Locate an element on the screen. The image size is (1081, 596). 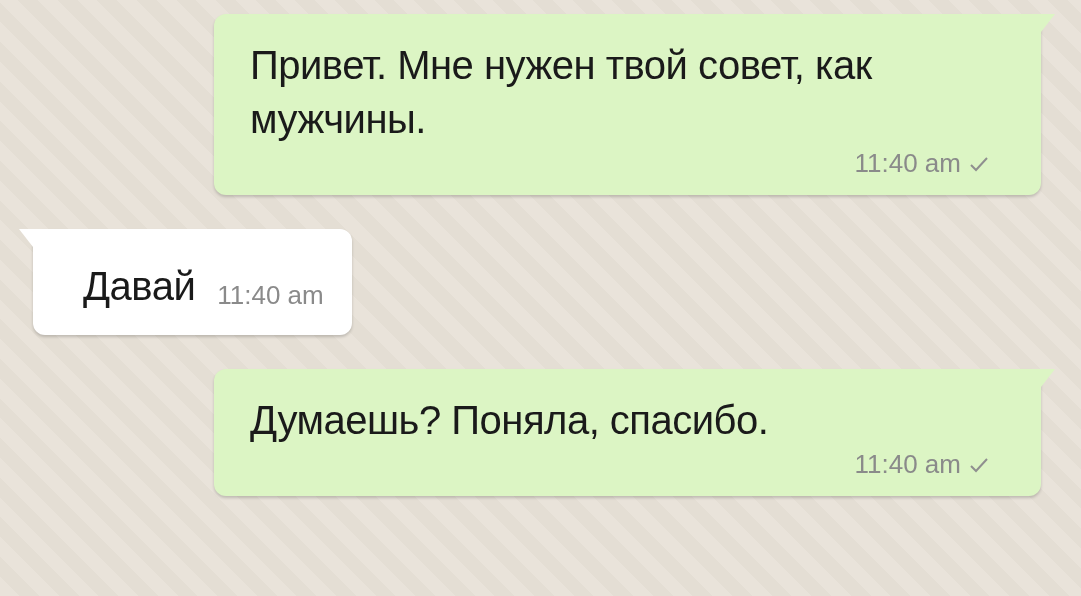
message-text: Привет. Мне нужен твой совет, как мужчины. is located at coordinates (562, 92).